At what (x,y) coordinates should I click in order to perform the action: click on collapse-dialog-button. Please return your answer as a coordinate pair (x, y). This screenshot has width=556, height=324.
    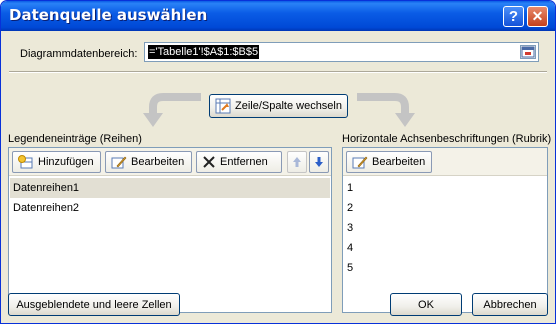
    Looking at the image, I should click on (528, 52).